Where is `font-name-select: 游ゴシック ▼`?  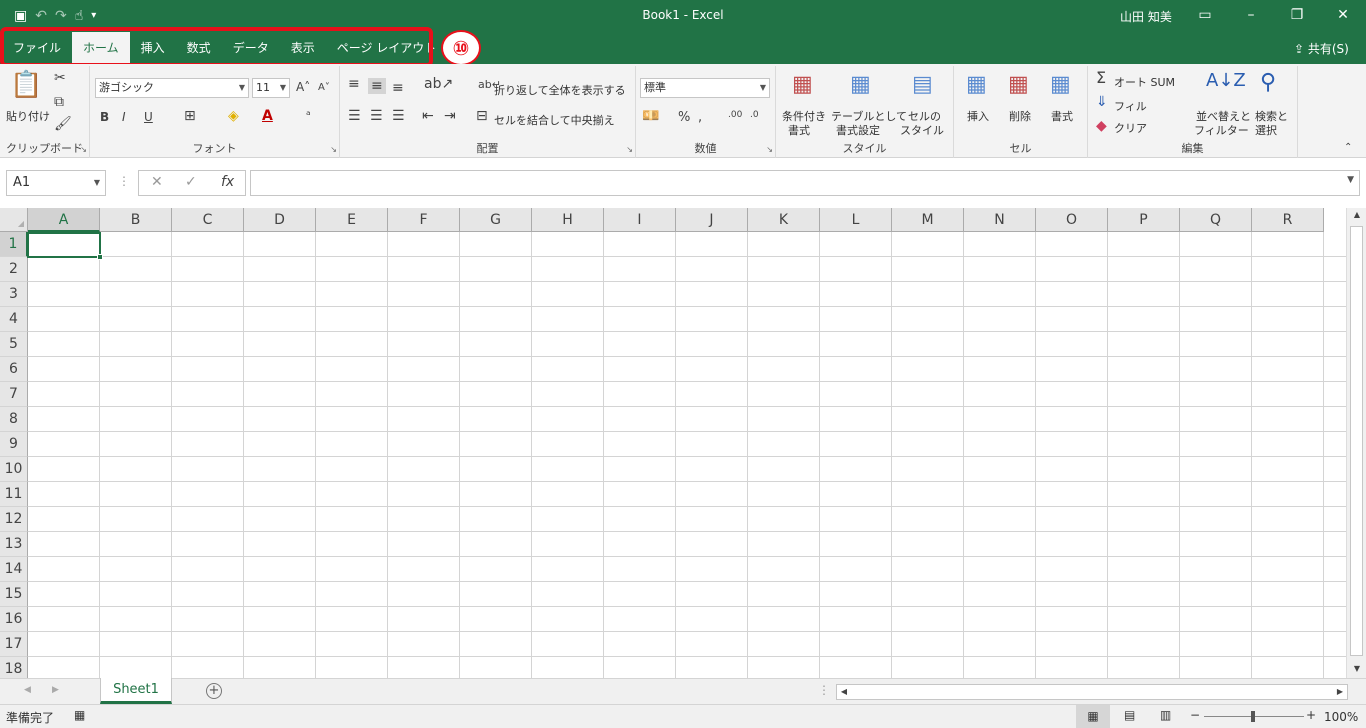
font-name-select: 游ゴシック ▼ is located at coordinates (172, 88).